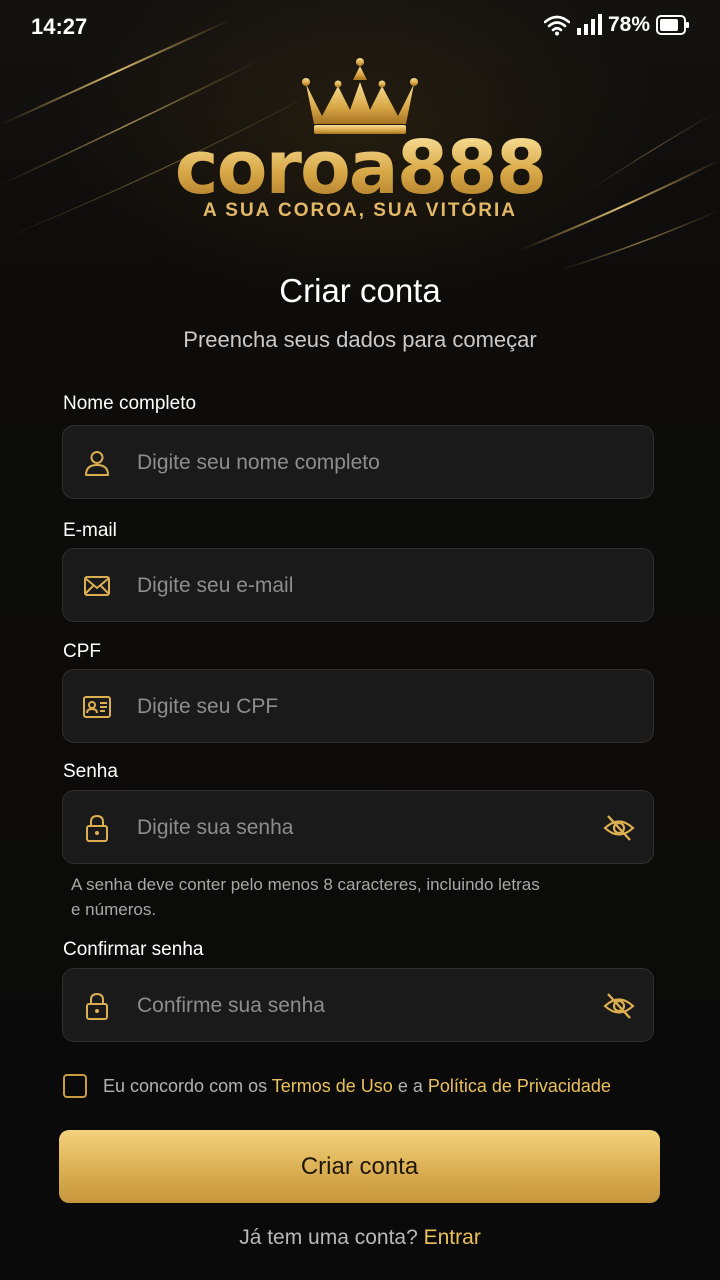 The height and width of the screenshot is (1280, 720). Describe the element at coordinates (97, 707) in the screenshot. I see `id-card-icon` at that location.